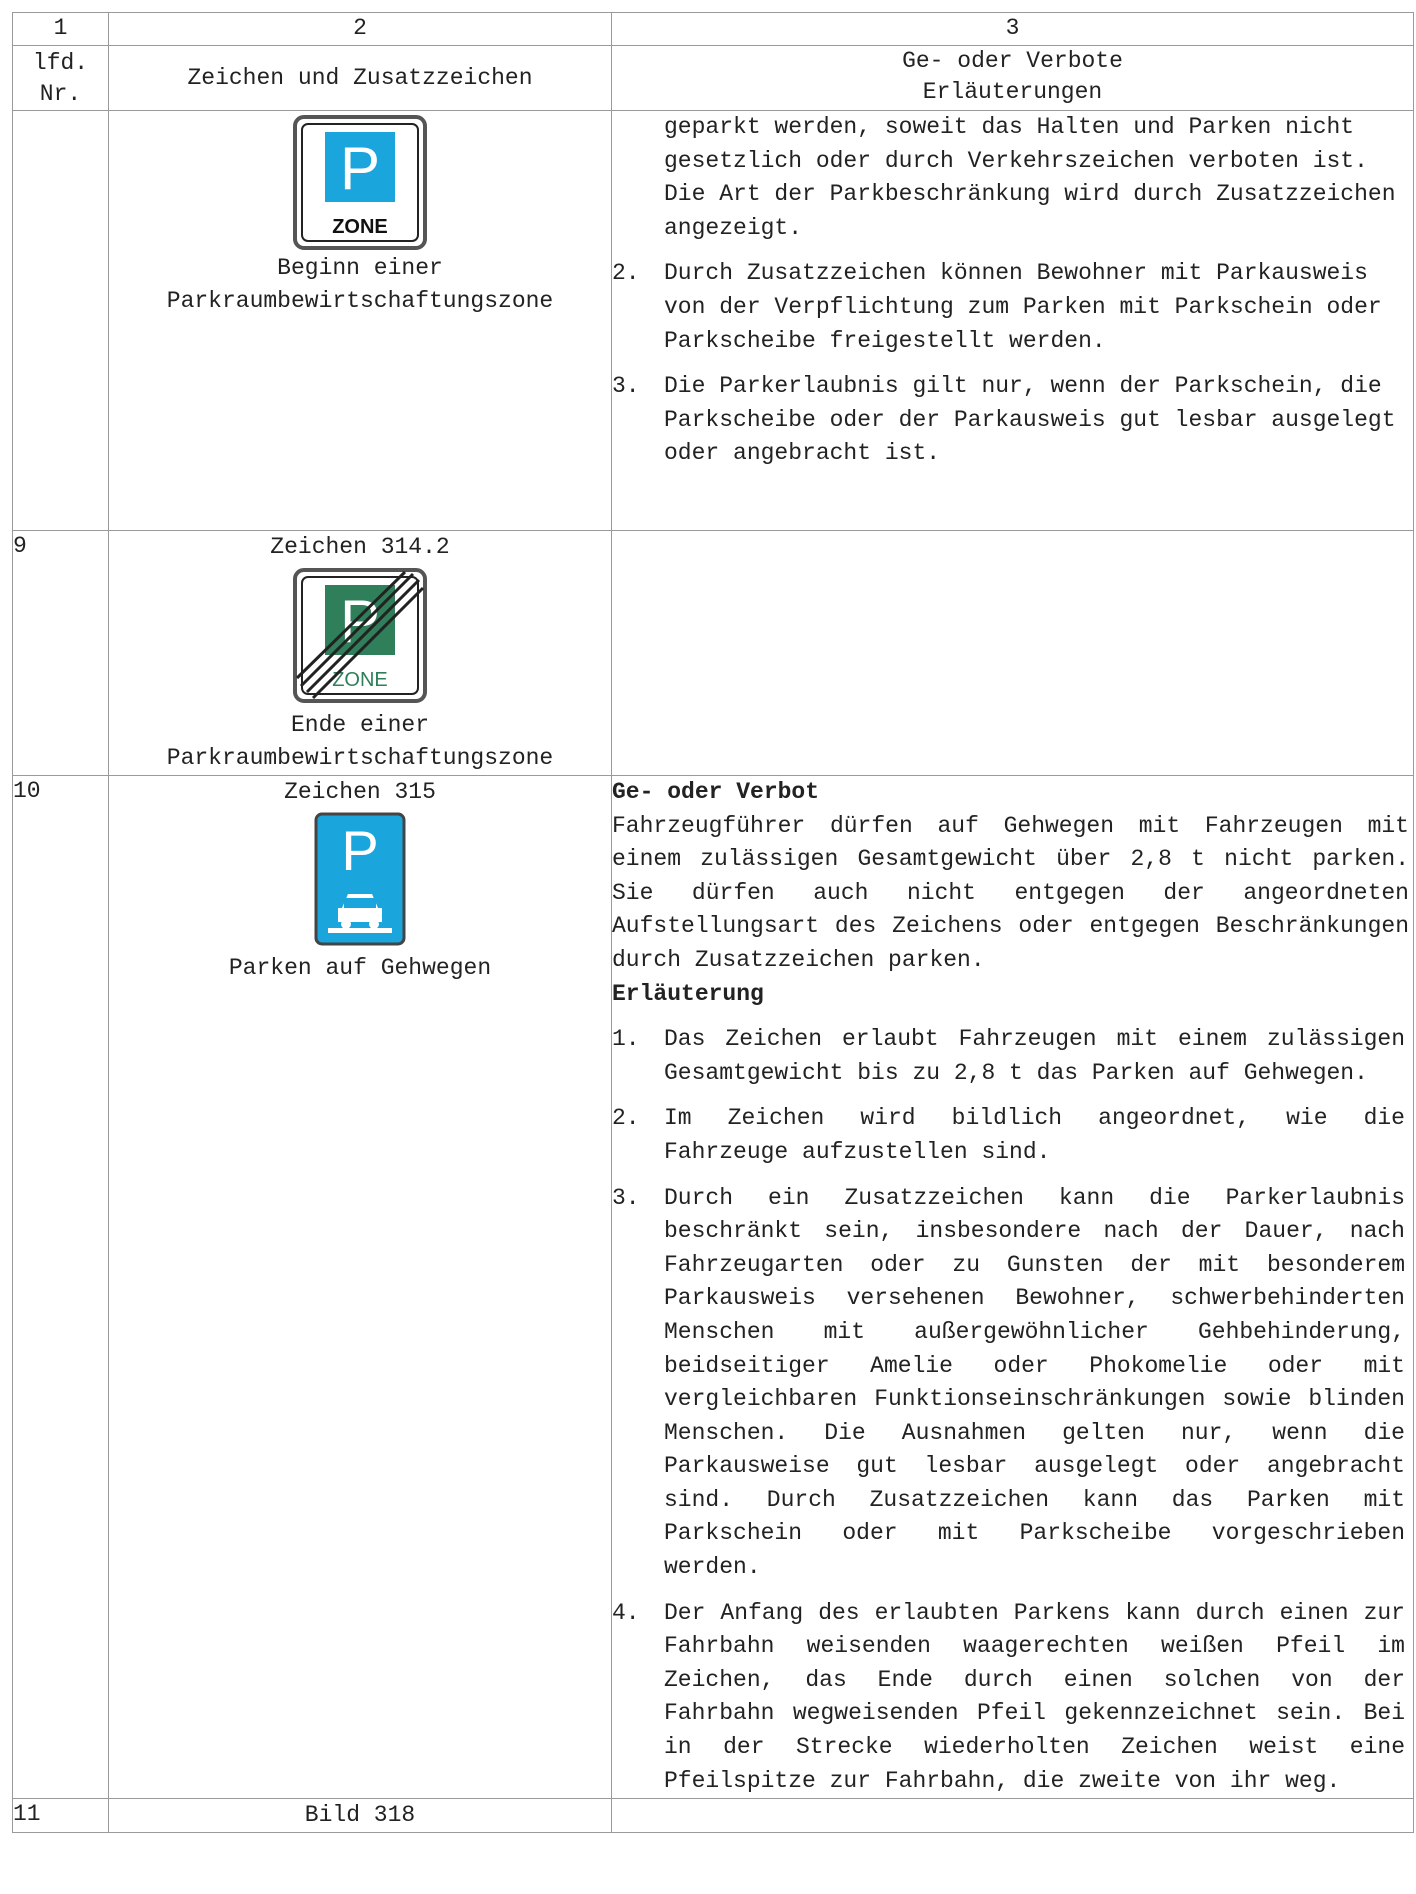  I want to click on column-number-2: 2, so click(360, 29).